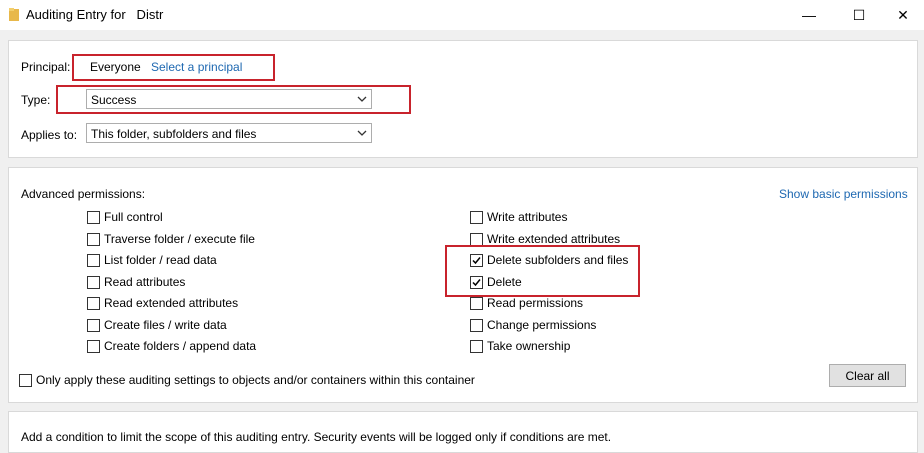  What do you see at coordinates (145, 282) in the screenshot?
I see `checkbox-label: Read attributes` at bounding box center [145, 282].